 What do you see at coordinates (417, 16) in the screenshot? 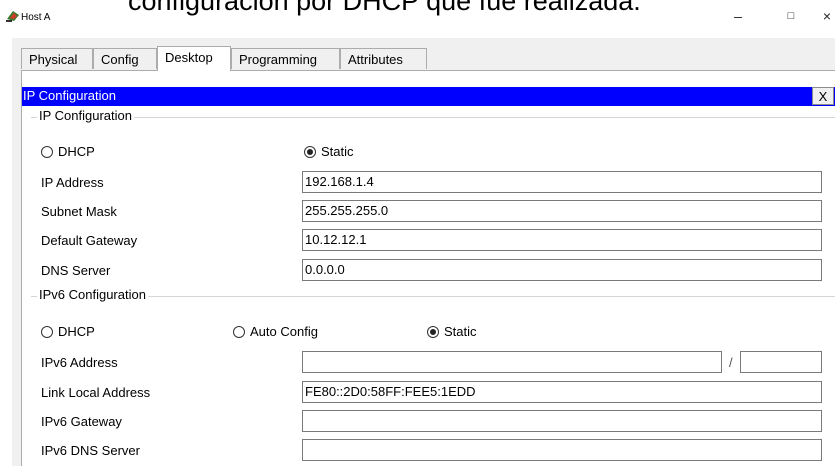
I see `window-titlebar: Host A – □ ×` at bounding box center [417, 16].